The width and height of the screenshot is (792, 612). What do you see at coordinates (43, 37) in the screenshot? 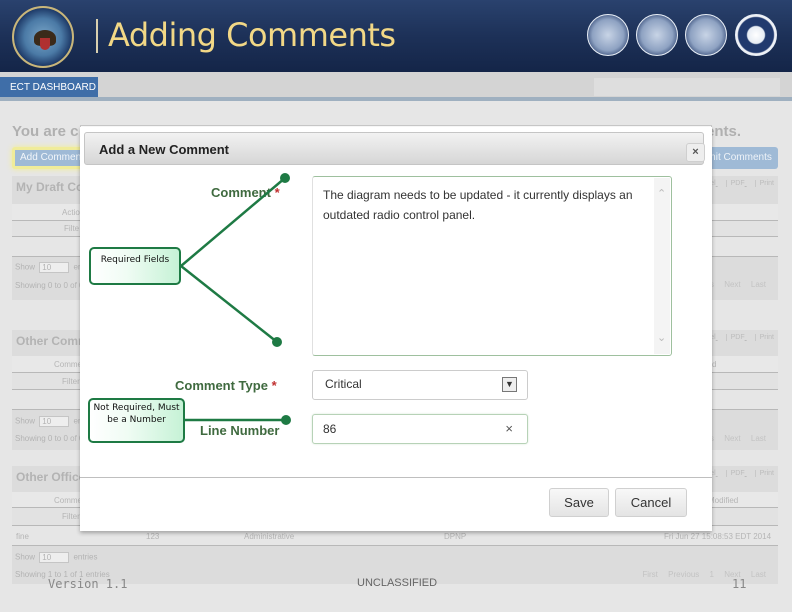
I see `dod-seal-logo` at bounding box center [43, 37].